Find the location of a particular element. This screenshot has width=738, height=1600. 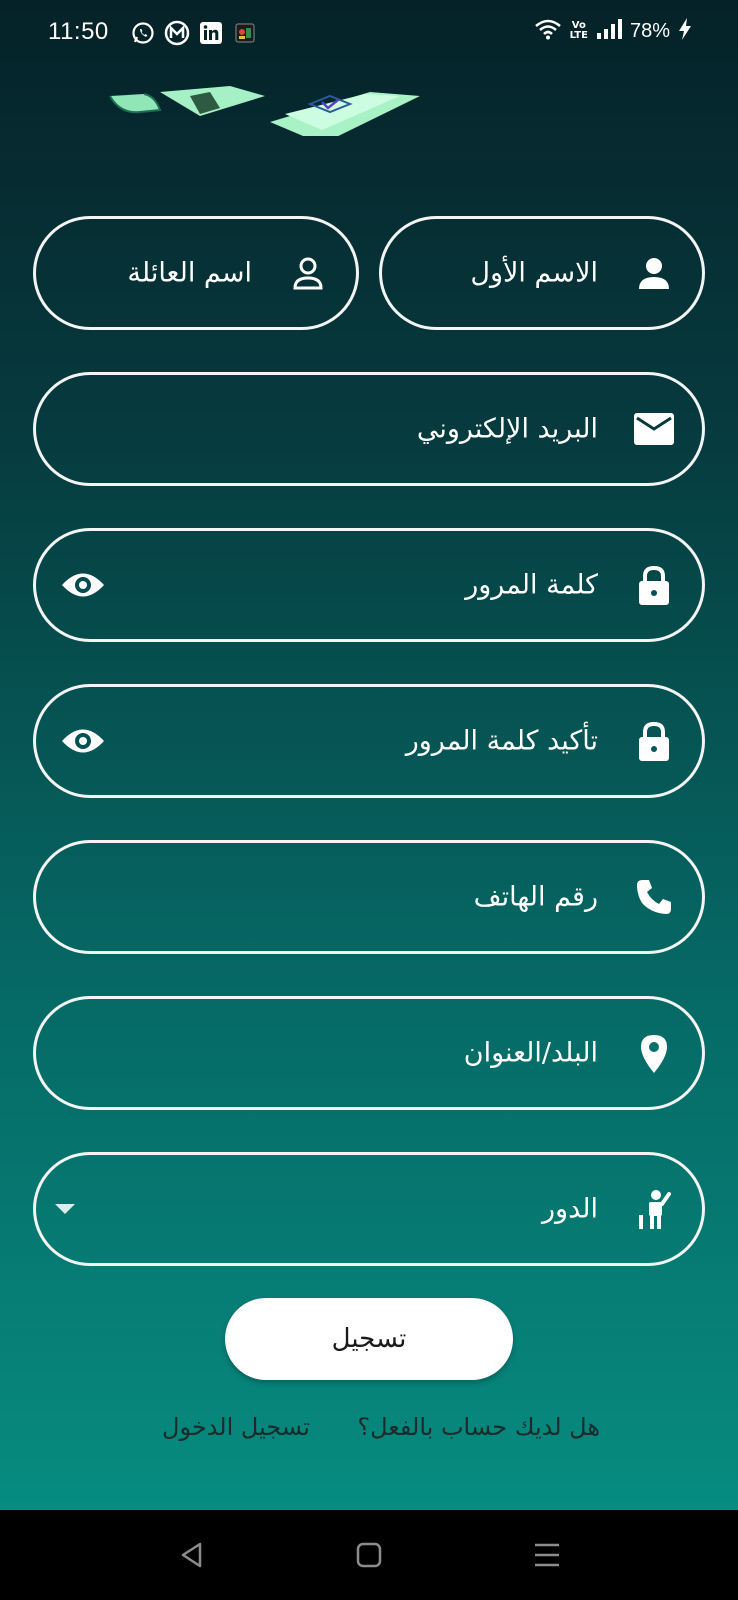

last-name-field: اسم العائلة is located at coordinates (196, 273).